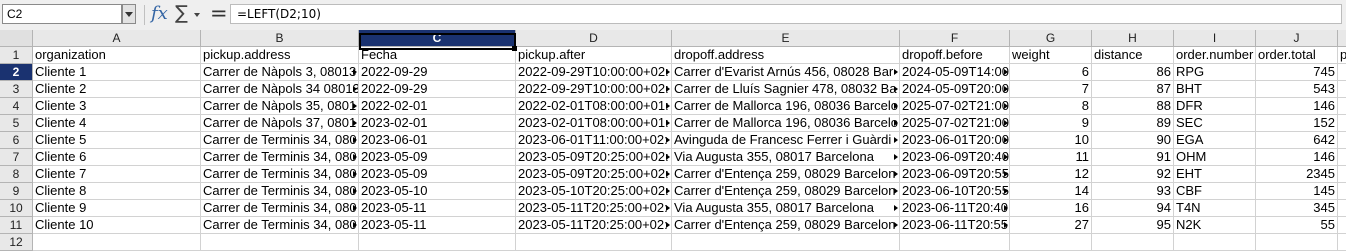 Image resolution: width=1346 pixels, height=251 pixels. Describe the element at coordinates (1215, 89) in the screenshot. I see `spreadsheet-cell: BHT` at that location.